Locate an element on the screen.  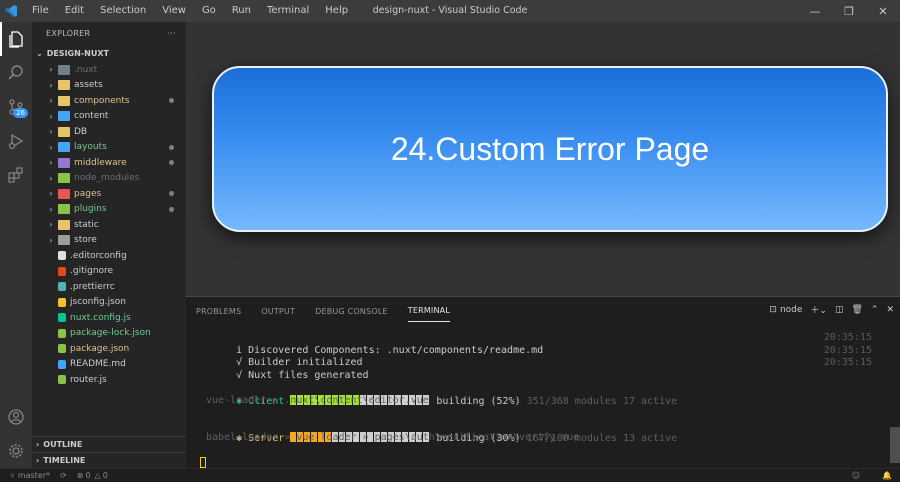
search-icon is located at coordinates (16, 73).